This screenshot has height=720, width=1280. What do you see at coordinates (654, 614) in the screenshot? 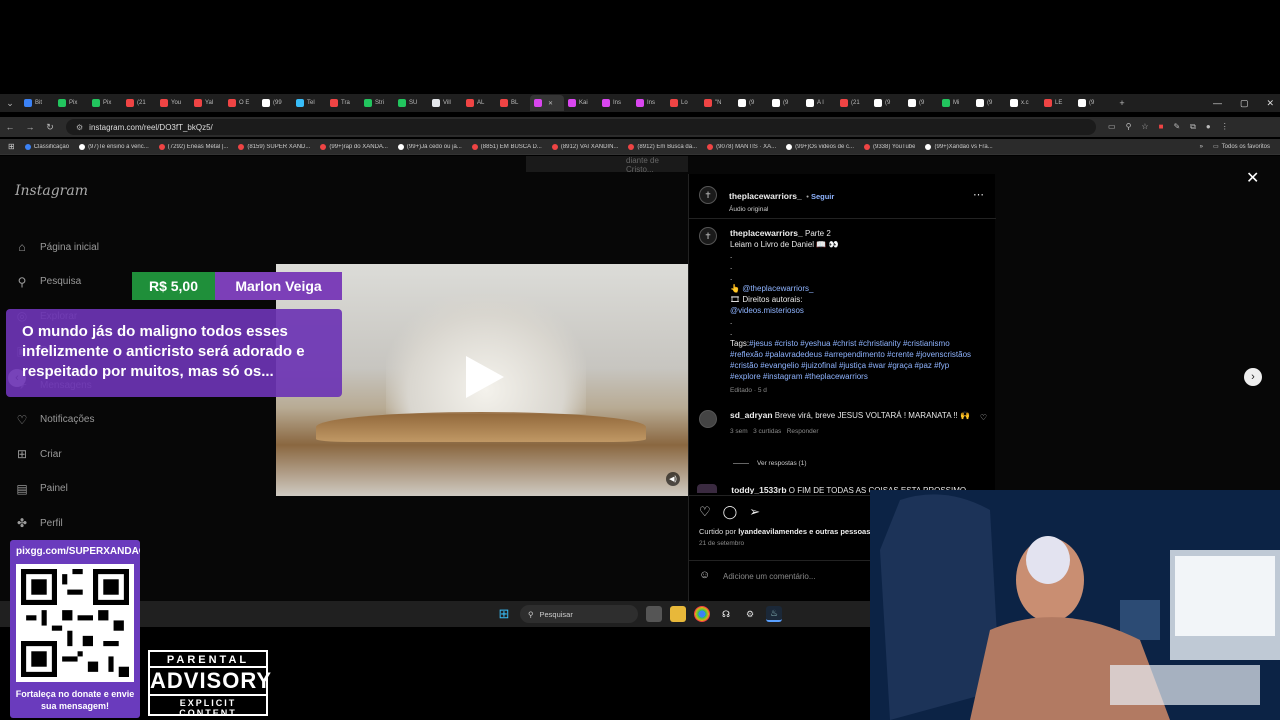
I see `task-view-icon` at bounding box center [654, 614].